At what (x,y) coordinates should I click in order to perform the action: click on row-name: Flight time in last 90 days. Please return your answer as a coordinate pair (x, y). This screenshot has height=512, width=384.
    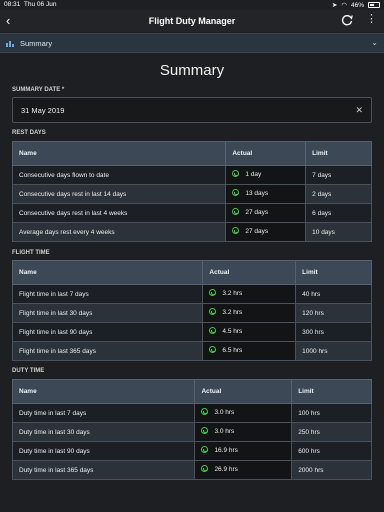
    Looking at the image, I should click on (107, 332).